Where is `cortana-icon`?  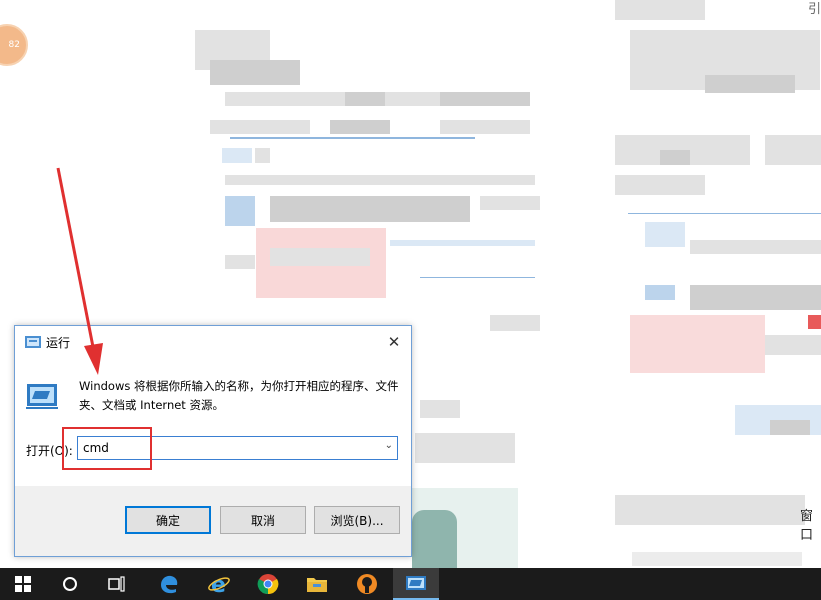
cortana-icon is located at coordinates (70, 584).